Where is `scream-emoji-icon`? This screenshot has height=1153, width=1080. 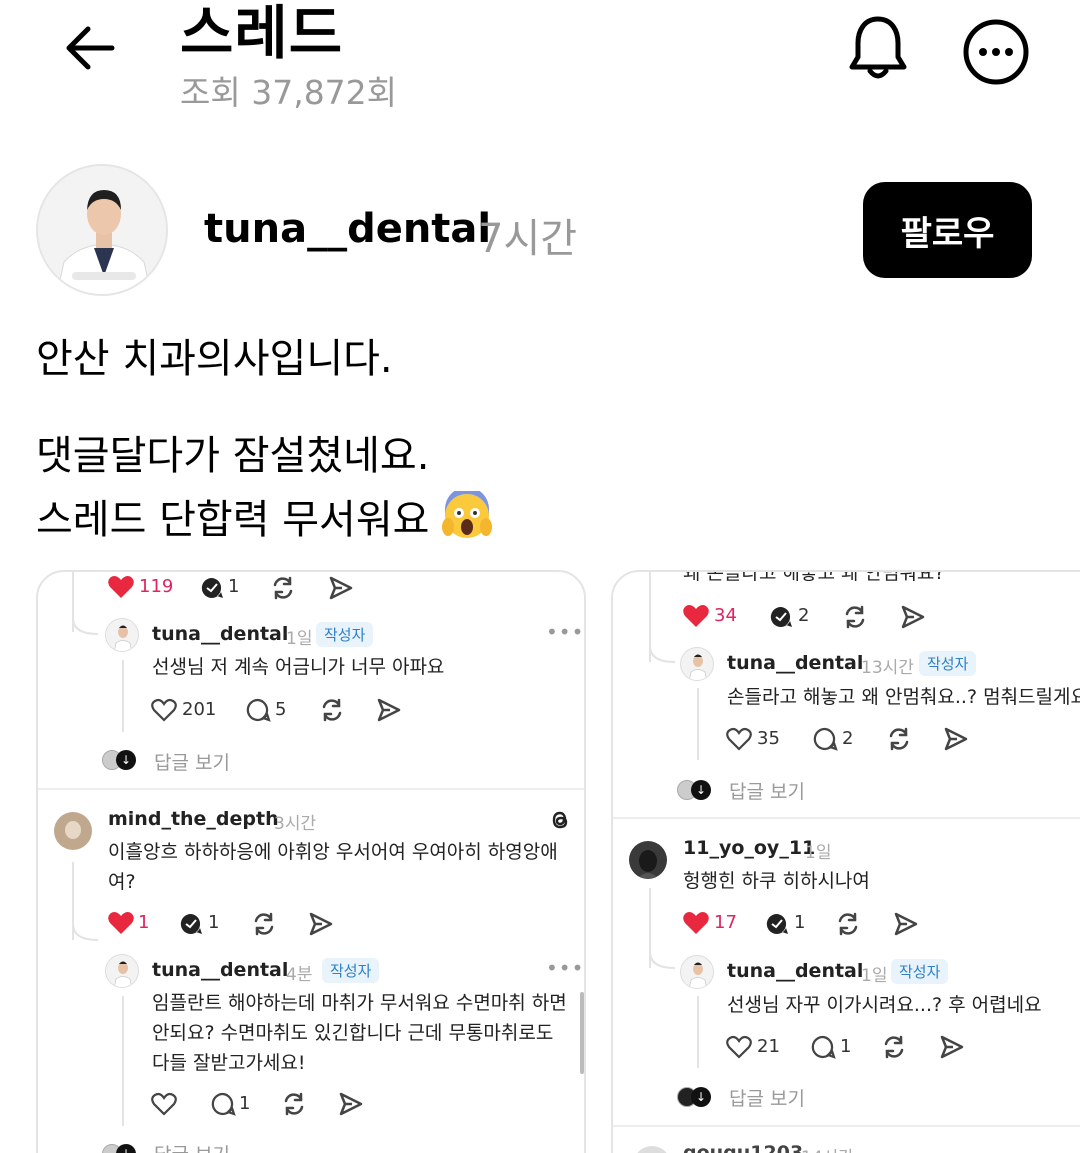 scream-emoji-icon is located at coordinates (467, 514).